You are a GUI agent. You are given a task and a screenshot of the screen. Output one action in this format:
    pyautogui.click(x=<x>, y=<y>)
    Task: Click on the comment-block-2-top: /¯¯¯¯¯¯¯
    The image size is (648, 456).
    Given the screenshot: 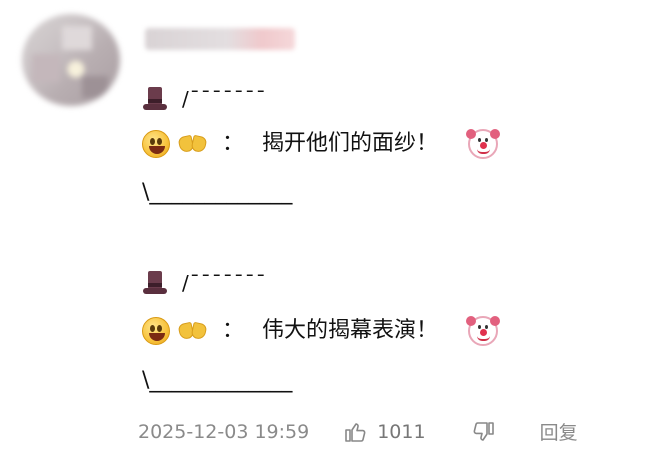 What is the action you would take?
    pyautogui.click(x=204, y=283)
    